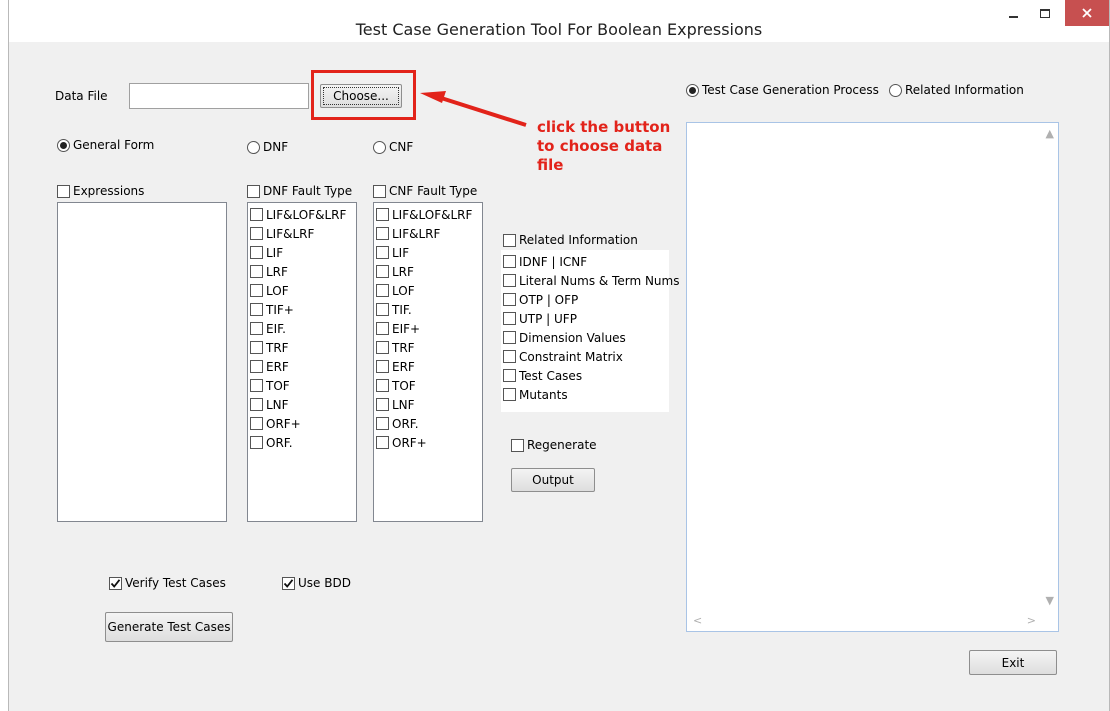 The image size is (1110, 711). What do you see at coordinates (591, 261) in the screenshot?
I see `related-info-item: IDNF | ICNF` at bounding box center [591, 261].